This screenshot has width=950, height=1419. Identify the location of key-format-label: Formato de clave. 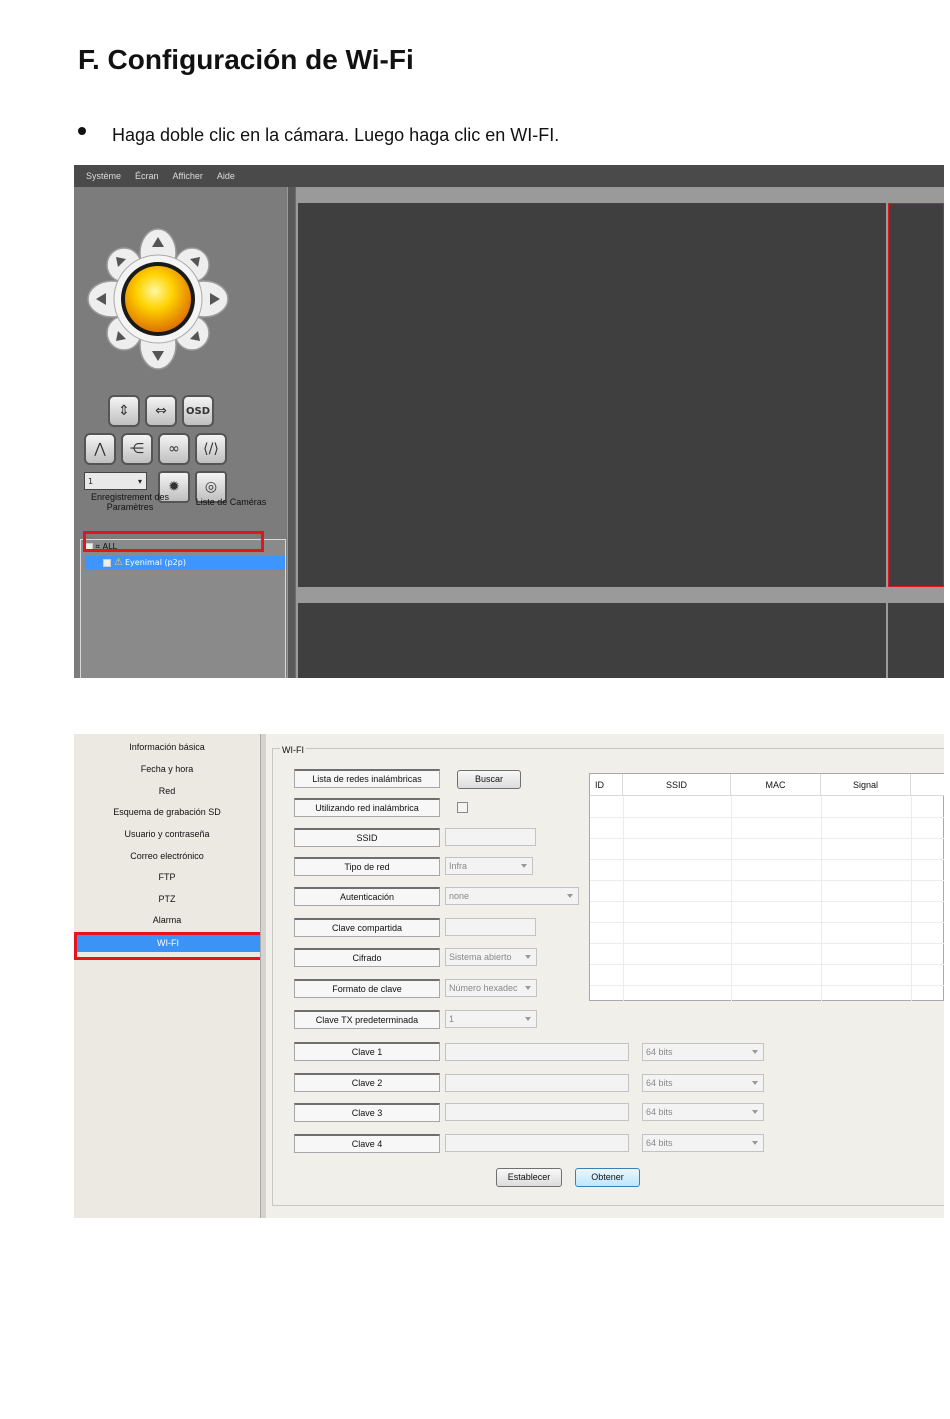
(367, 988).